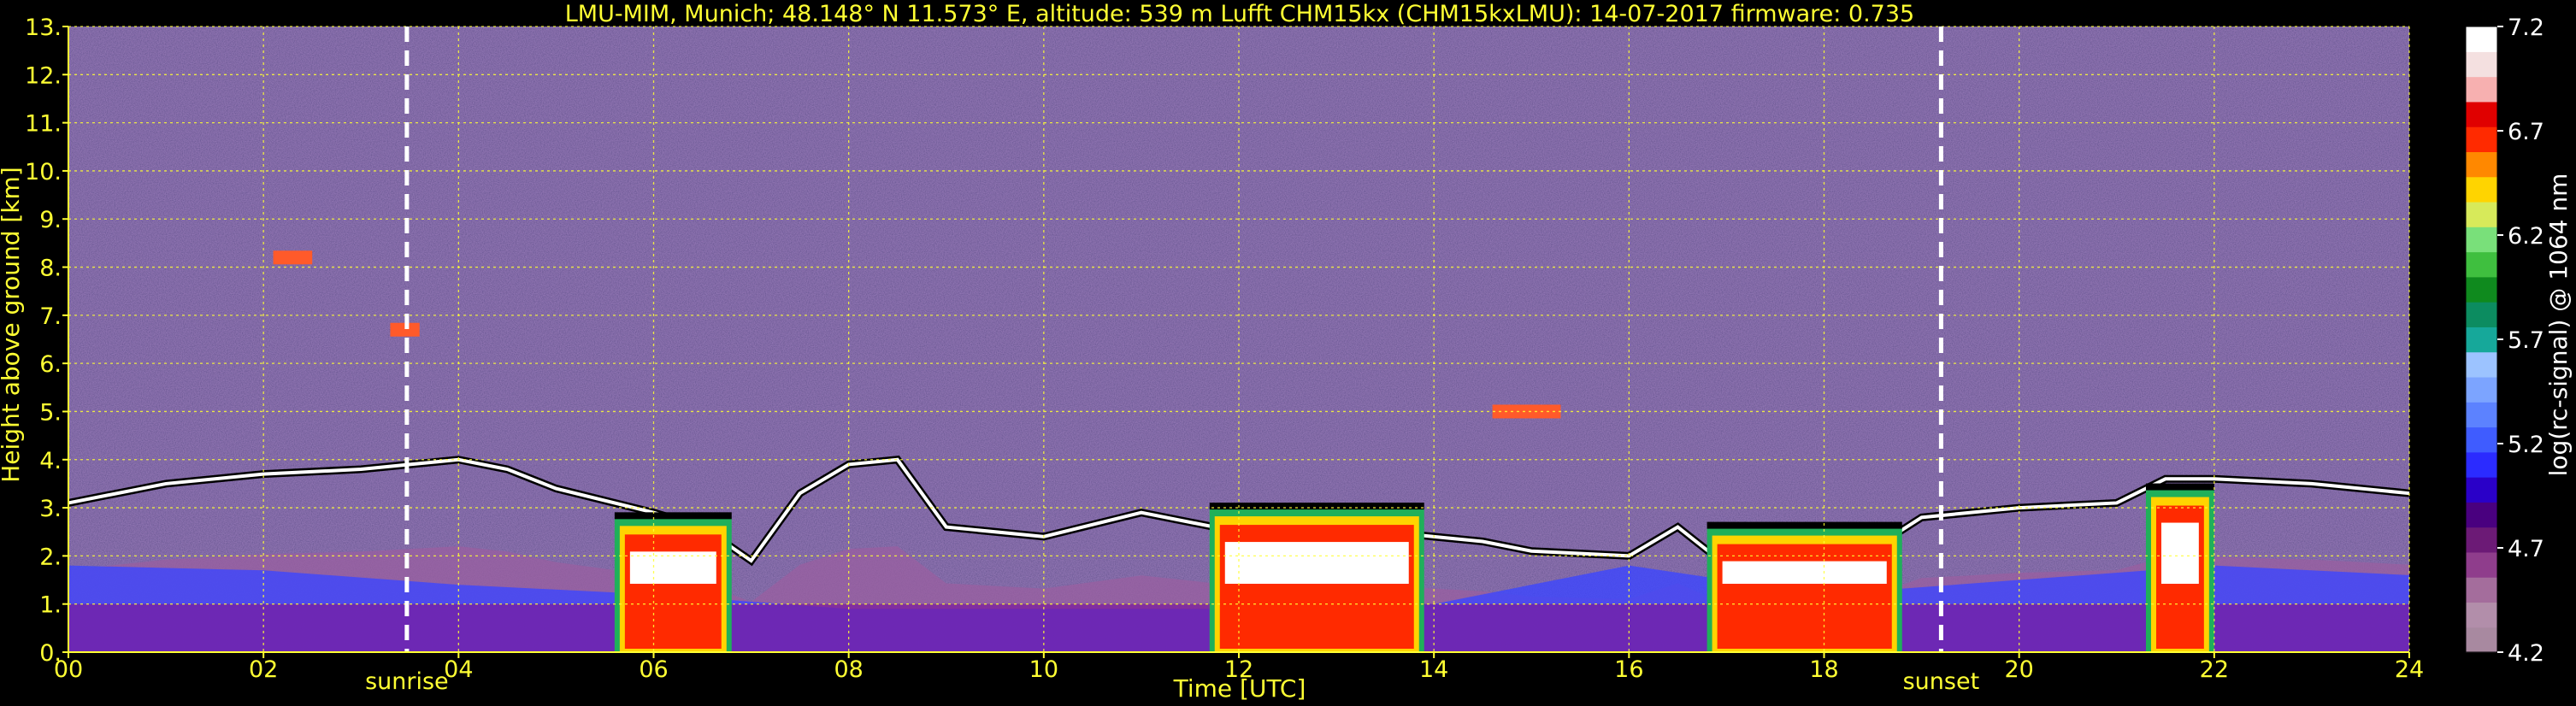 This screenshot has height=706, width=2576. I want to click on y-tick-label: 10., so click(44, 172).